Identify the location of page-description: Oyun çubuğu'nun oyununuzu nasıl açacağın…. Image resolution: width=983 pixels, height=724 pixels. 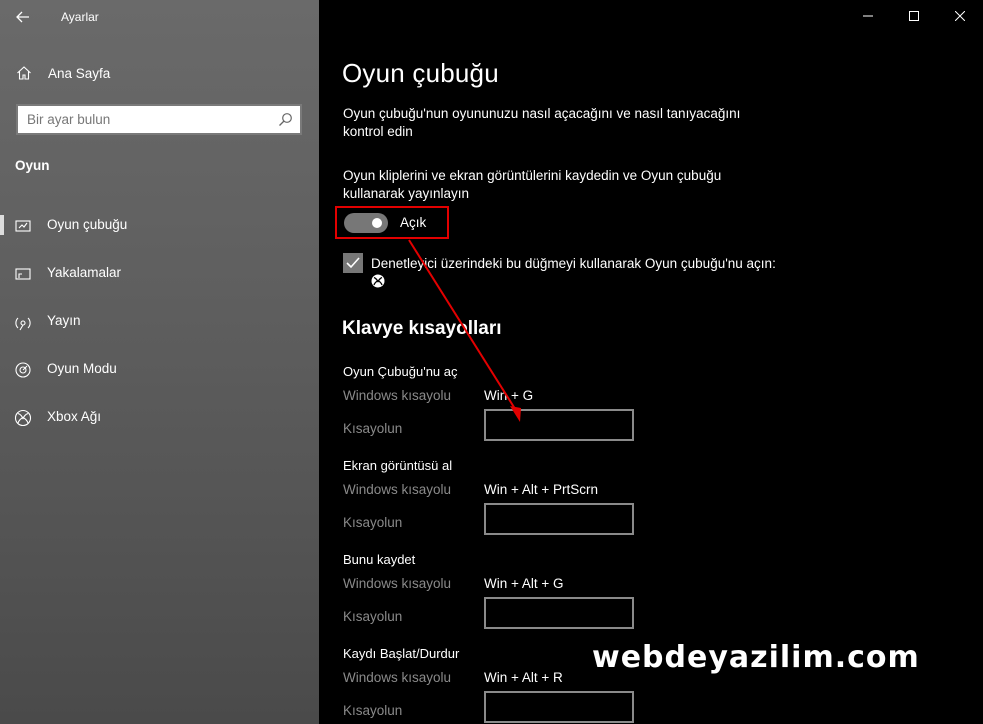
(542, 122).